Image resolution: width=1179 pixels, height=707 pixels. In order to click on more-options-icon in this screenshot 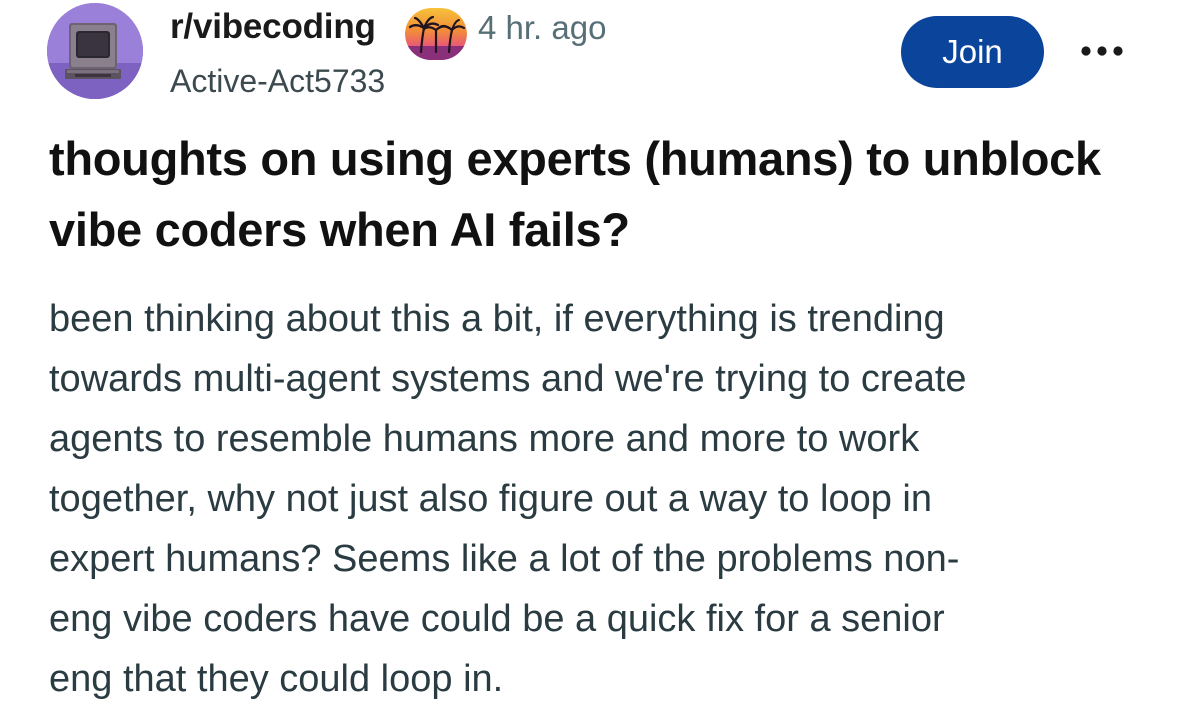, I will do `click(1102, 51)`.